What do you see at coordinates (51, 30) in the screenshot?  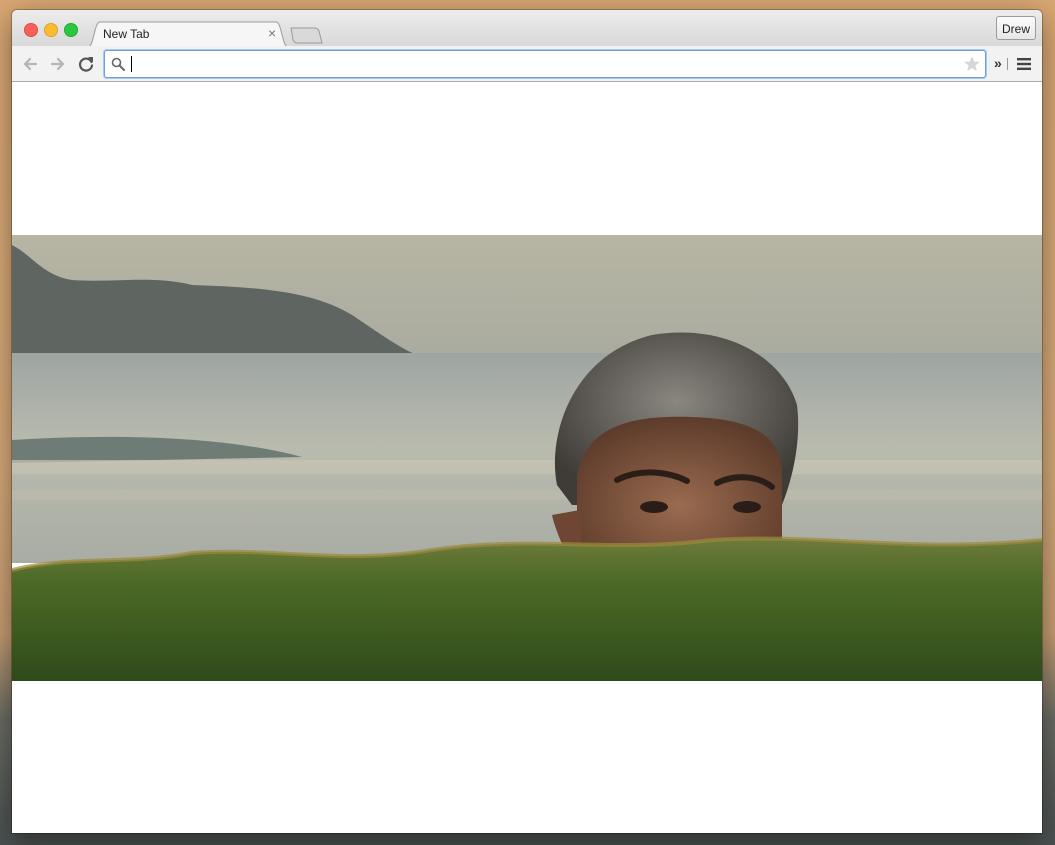 I see `minimize-window-button` at bounding box center [51, 30].